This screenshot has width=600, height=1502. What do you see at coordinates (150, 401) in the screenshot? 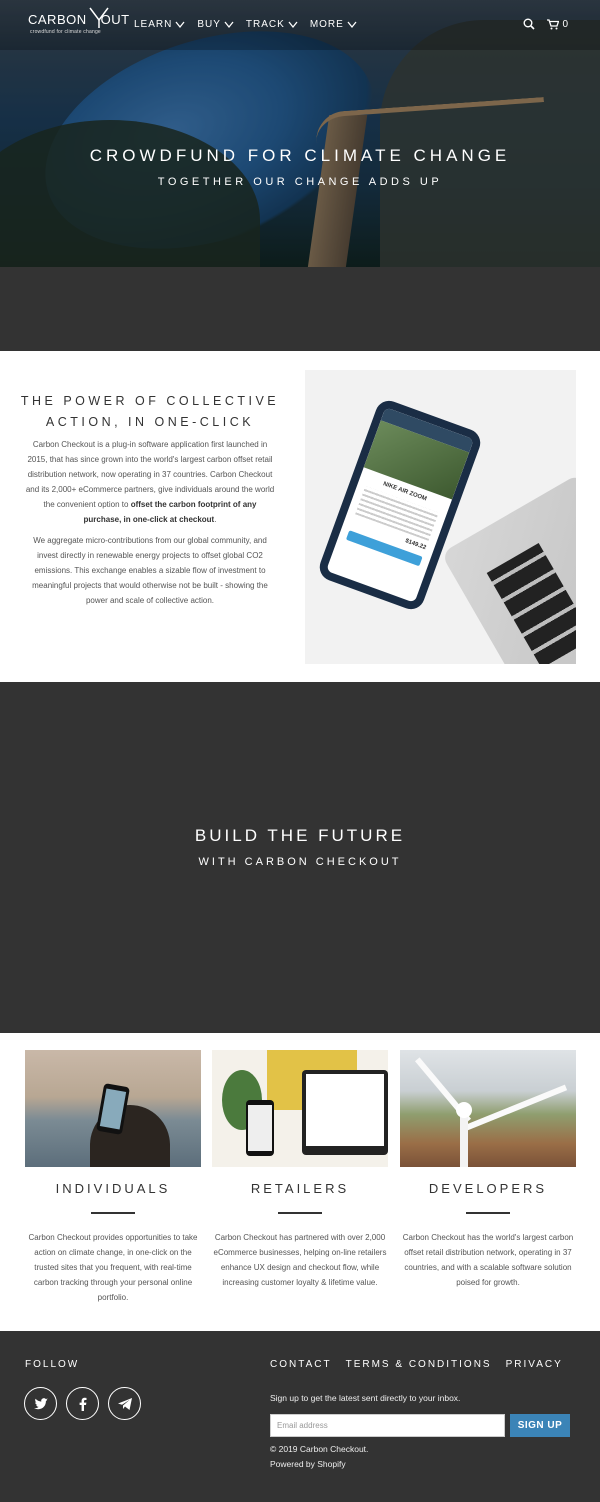
I see `title-line: THE POWER OF COLLECTIVE` at bounding box center [150, 401].